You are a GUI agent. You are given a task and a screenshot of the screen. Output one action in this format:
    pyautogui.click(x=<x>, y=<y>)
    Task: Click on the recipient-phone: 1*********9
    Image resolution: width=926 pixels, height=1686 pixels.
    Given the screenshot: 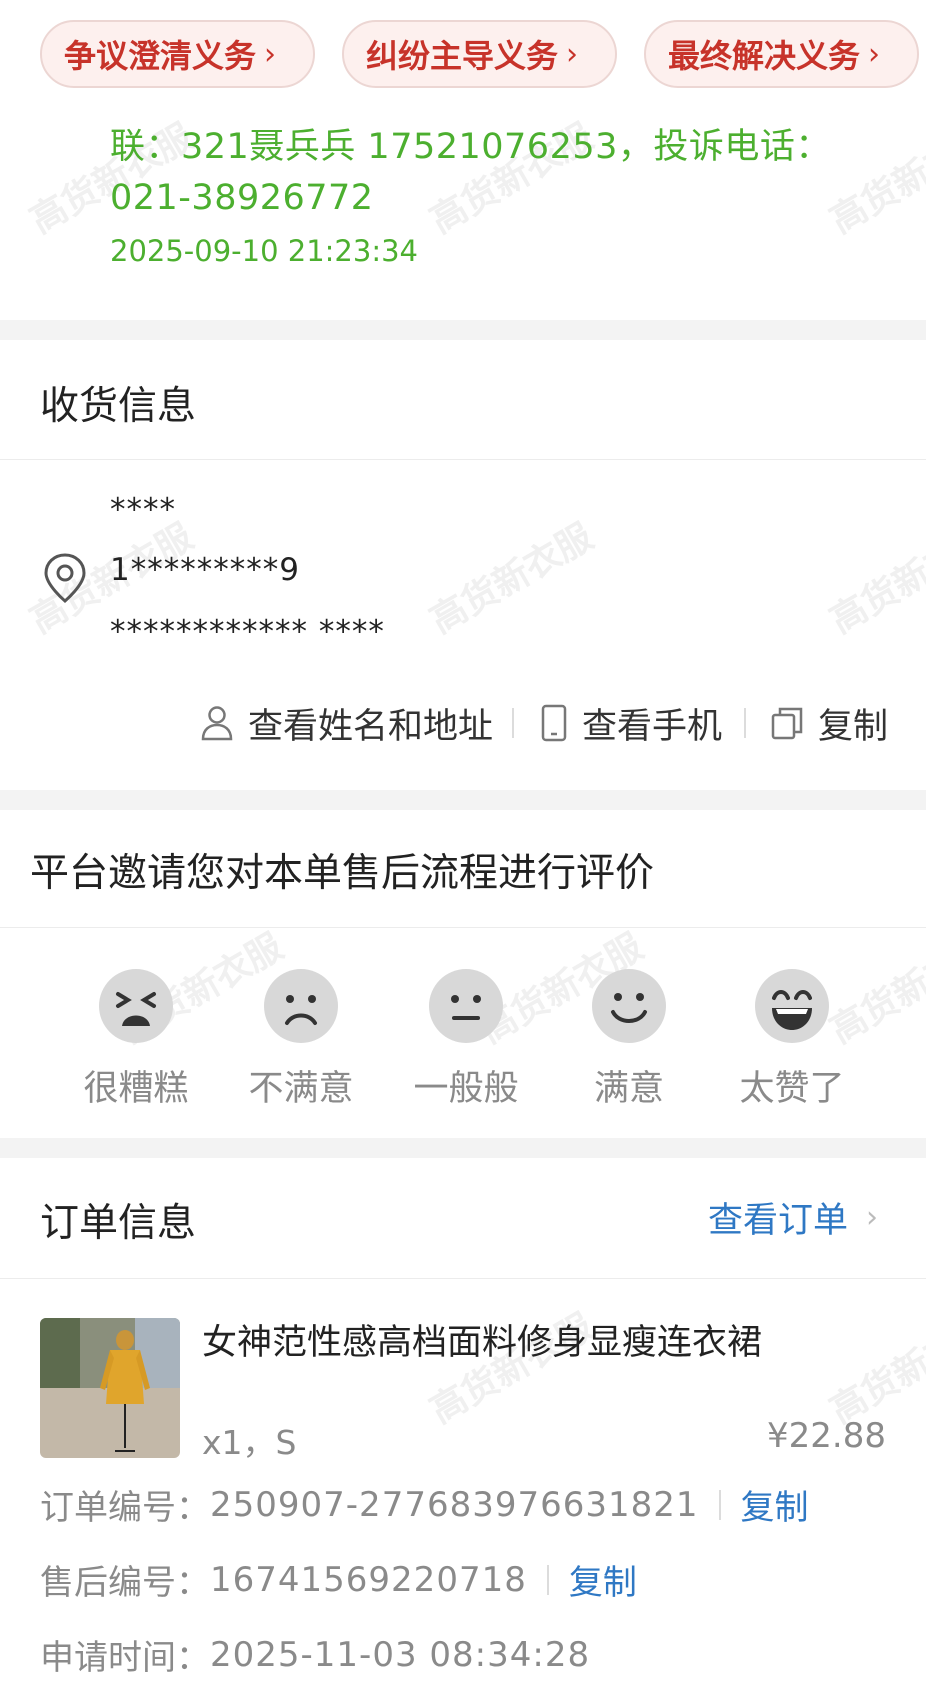 What is the action you would take?
    pyautogui.click(x=205, y=570)
    